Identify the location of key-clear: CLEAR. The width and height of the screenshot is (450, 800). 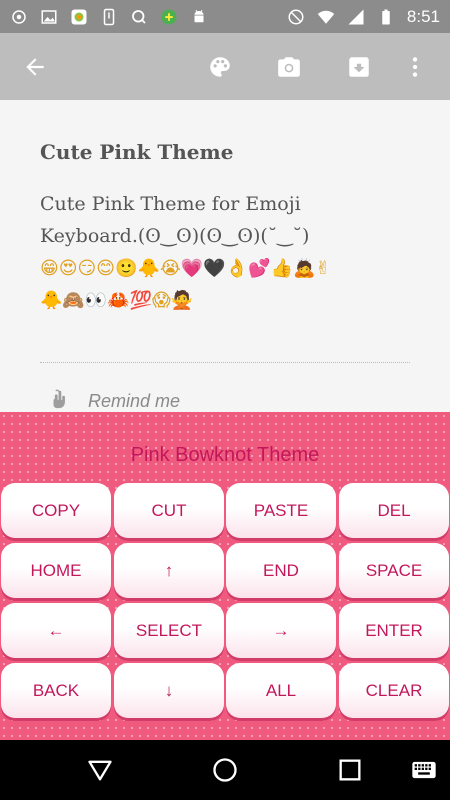
(394, 690).